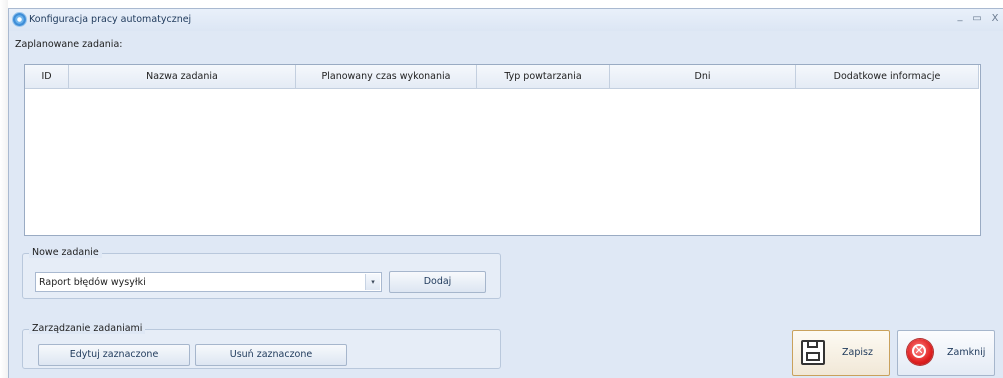 The height and width of the screenshot is (378, 1003). Describe the element at coordinates (887, 77) in the screenshot. I see `column-header-additional-info: Dodatkowe informacje` at that location.